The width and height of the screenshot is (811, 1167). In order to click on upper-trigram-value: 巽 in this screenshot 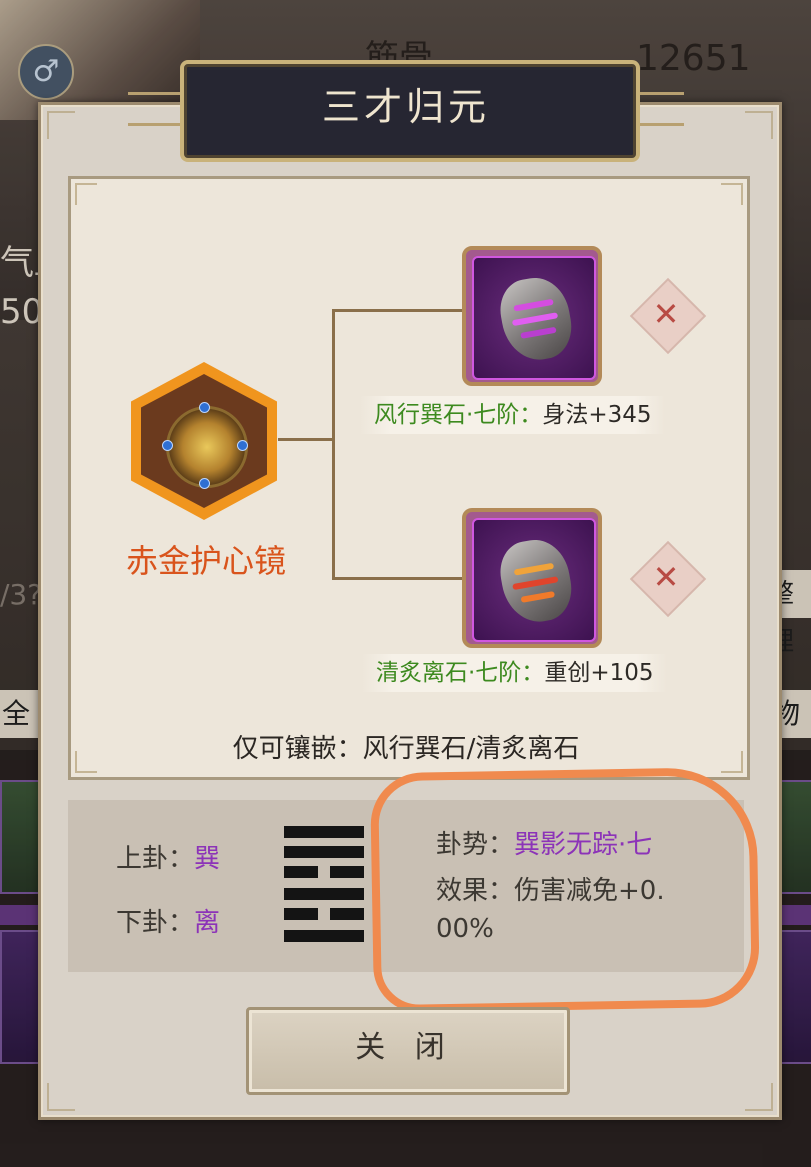, I will do `click(207, 859)`.